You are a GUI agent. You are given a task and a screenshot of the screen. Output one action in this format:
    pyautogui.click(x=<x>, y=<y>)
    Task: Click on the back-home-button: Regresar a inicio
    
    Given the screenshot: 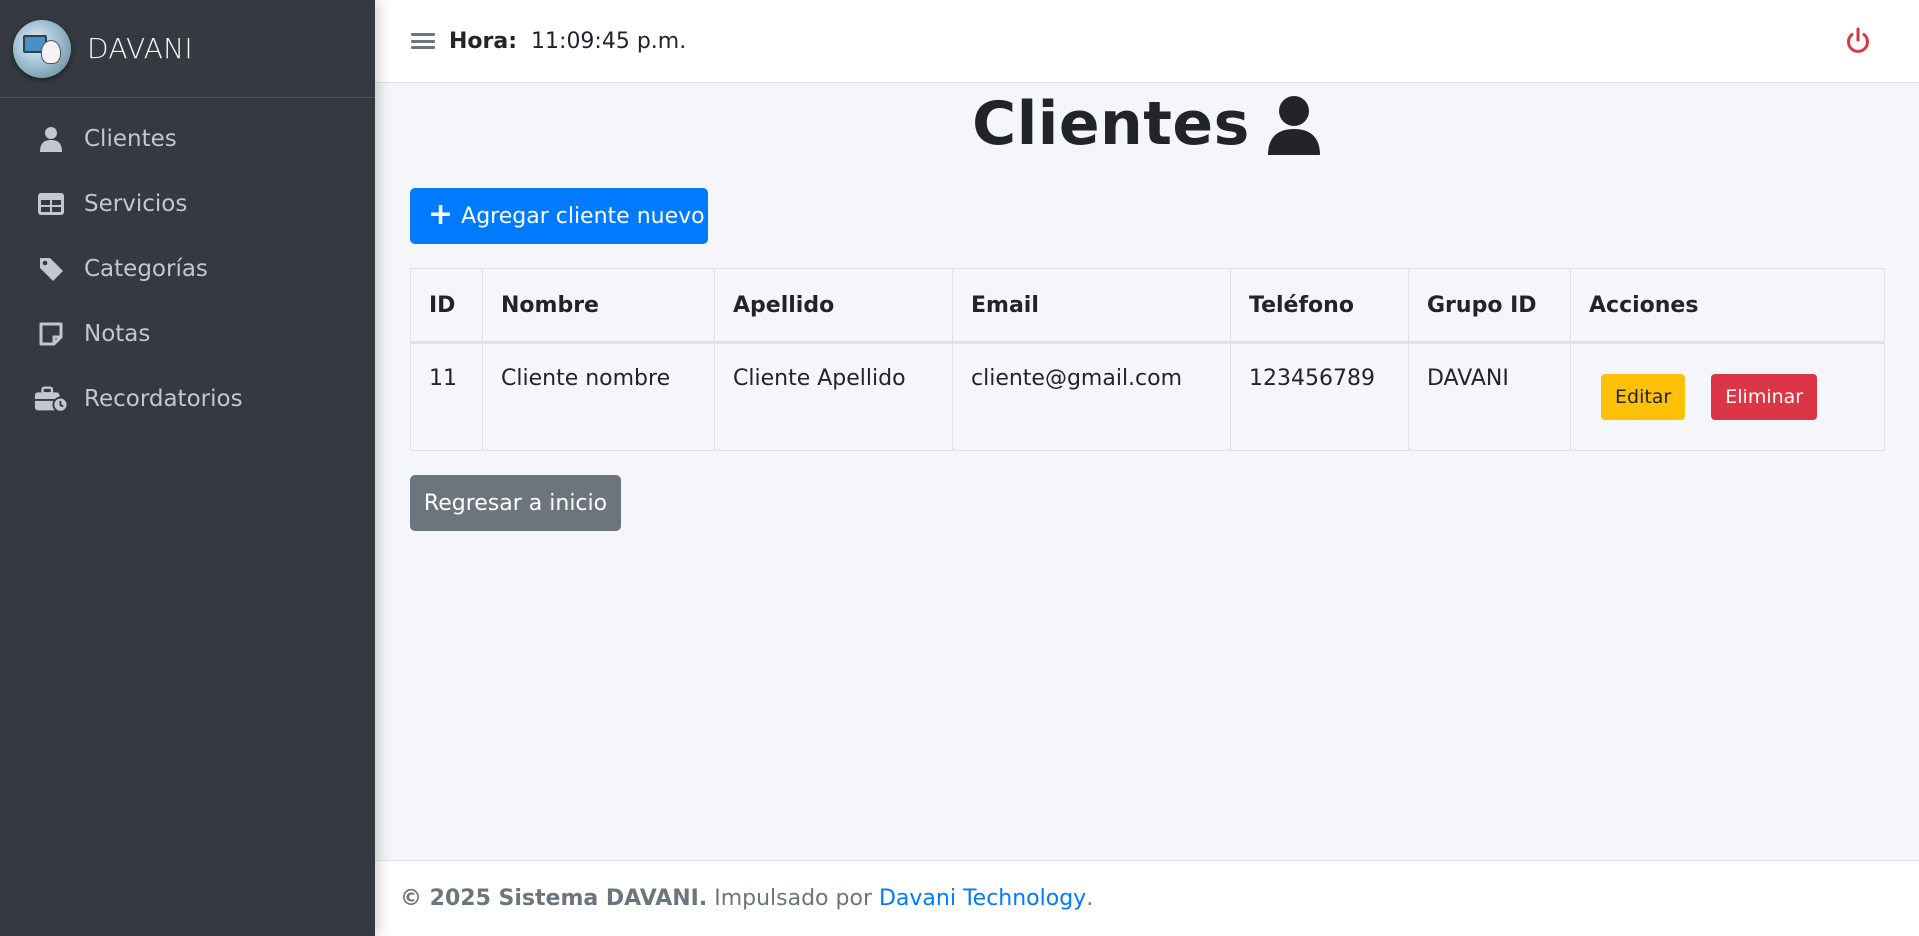 What is the action you would take?
    pyautogui.click(x=515, y=503)
    